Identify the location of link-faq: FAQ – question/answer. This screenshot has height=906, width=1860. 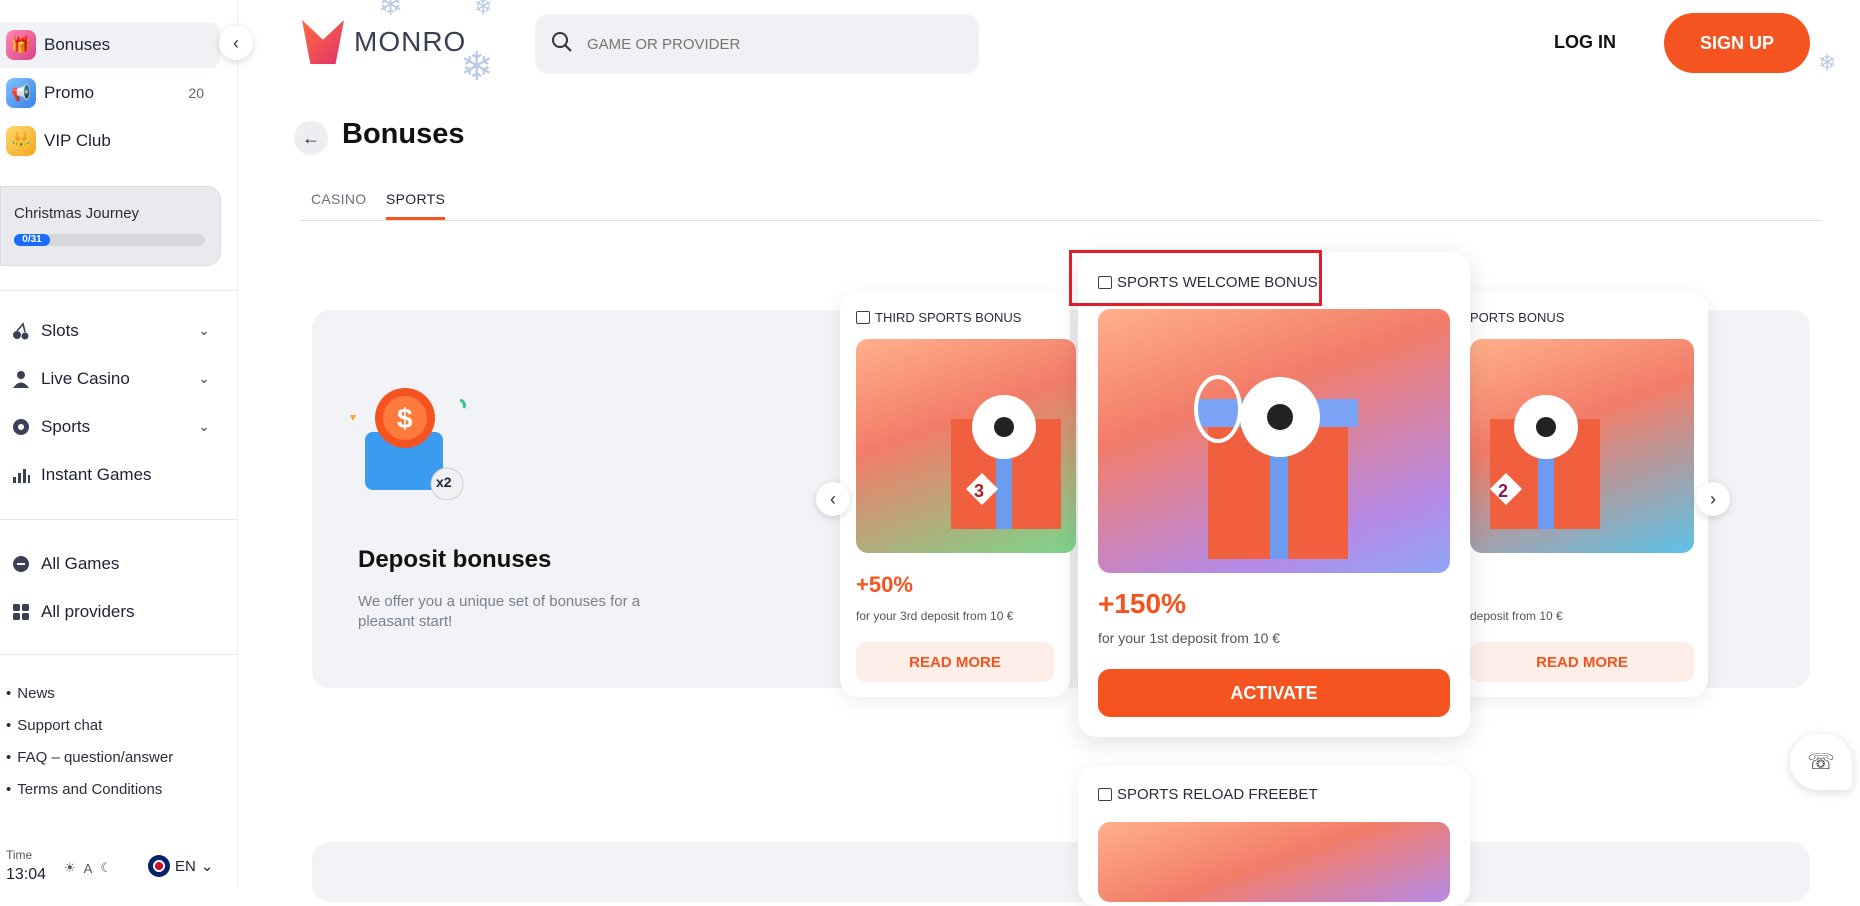
(89, 757).